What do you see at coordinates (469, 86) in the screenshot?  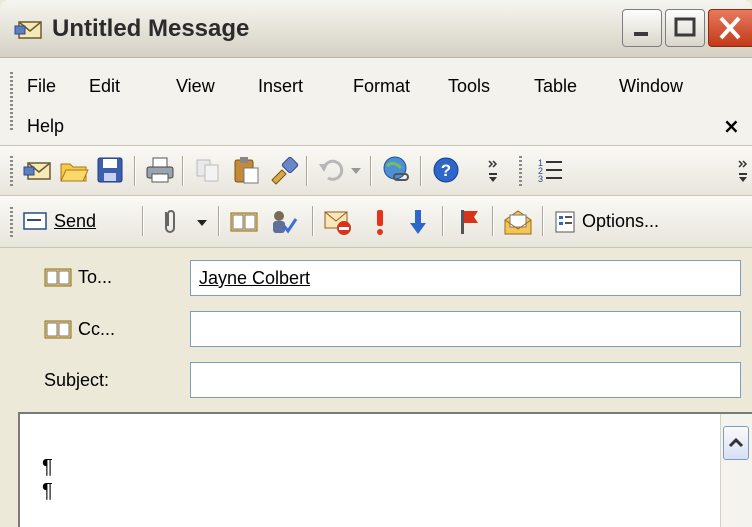 I see `menu-tools: Tools` at bounding box center [469, 86].